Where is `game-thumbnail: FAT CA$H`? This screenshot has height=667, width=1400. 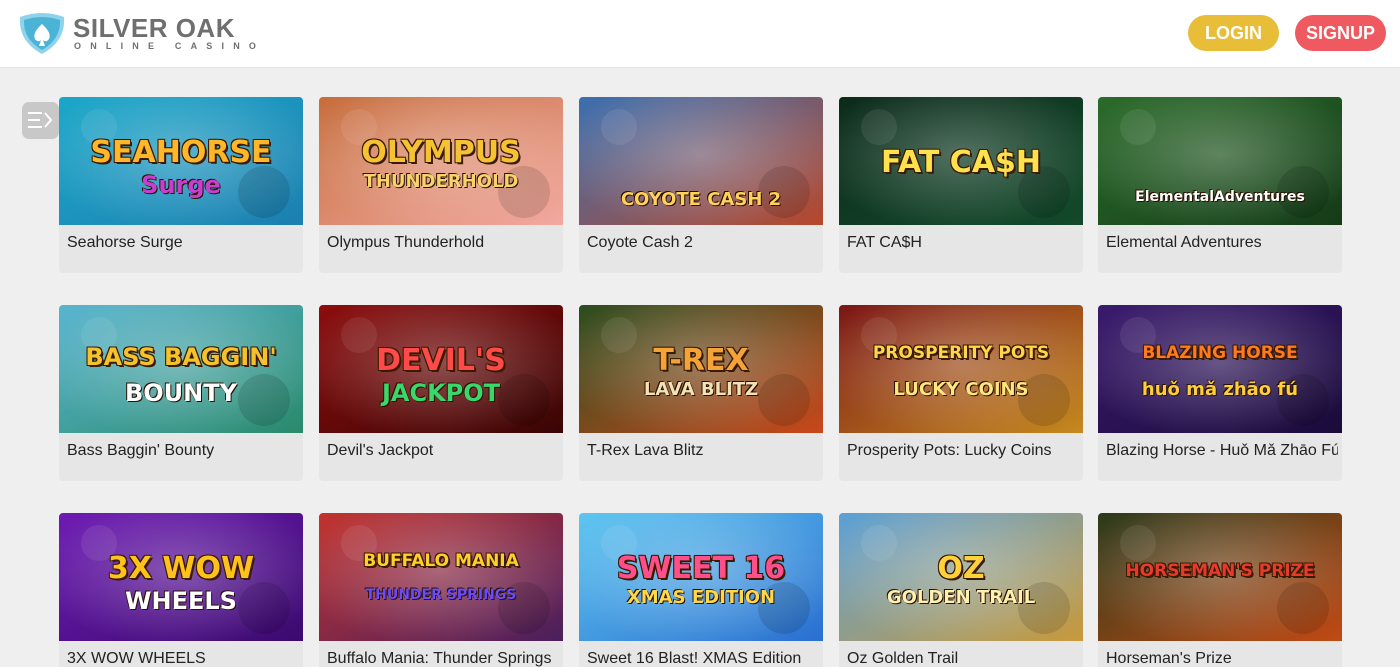 game-thumbnail: FAT CA$H is located at coordinates (961, 161).